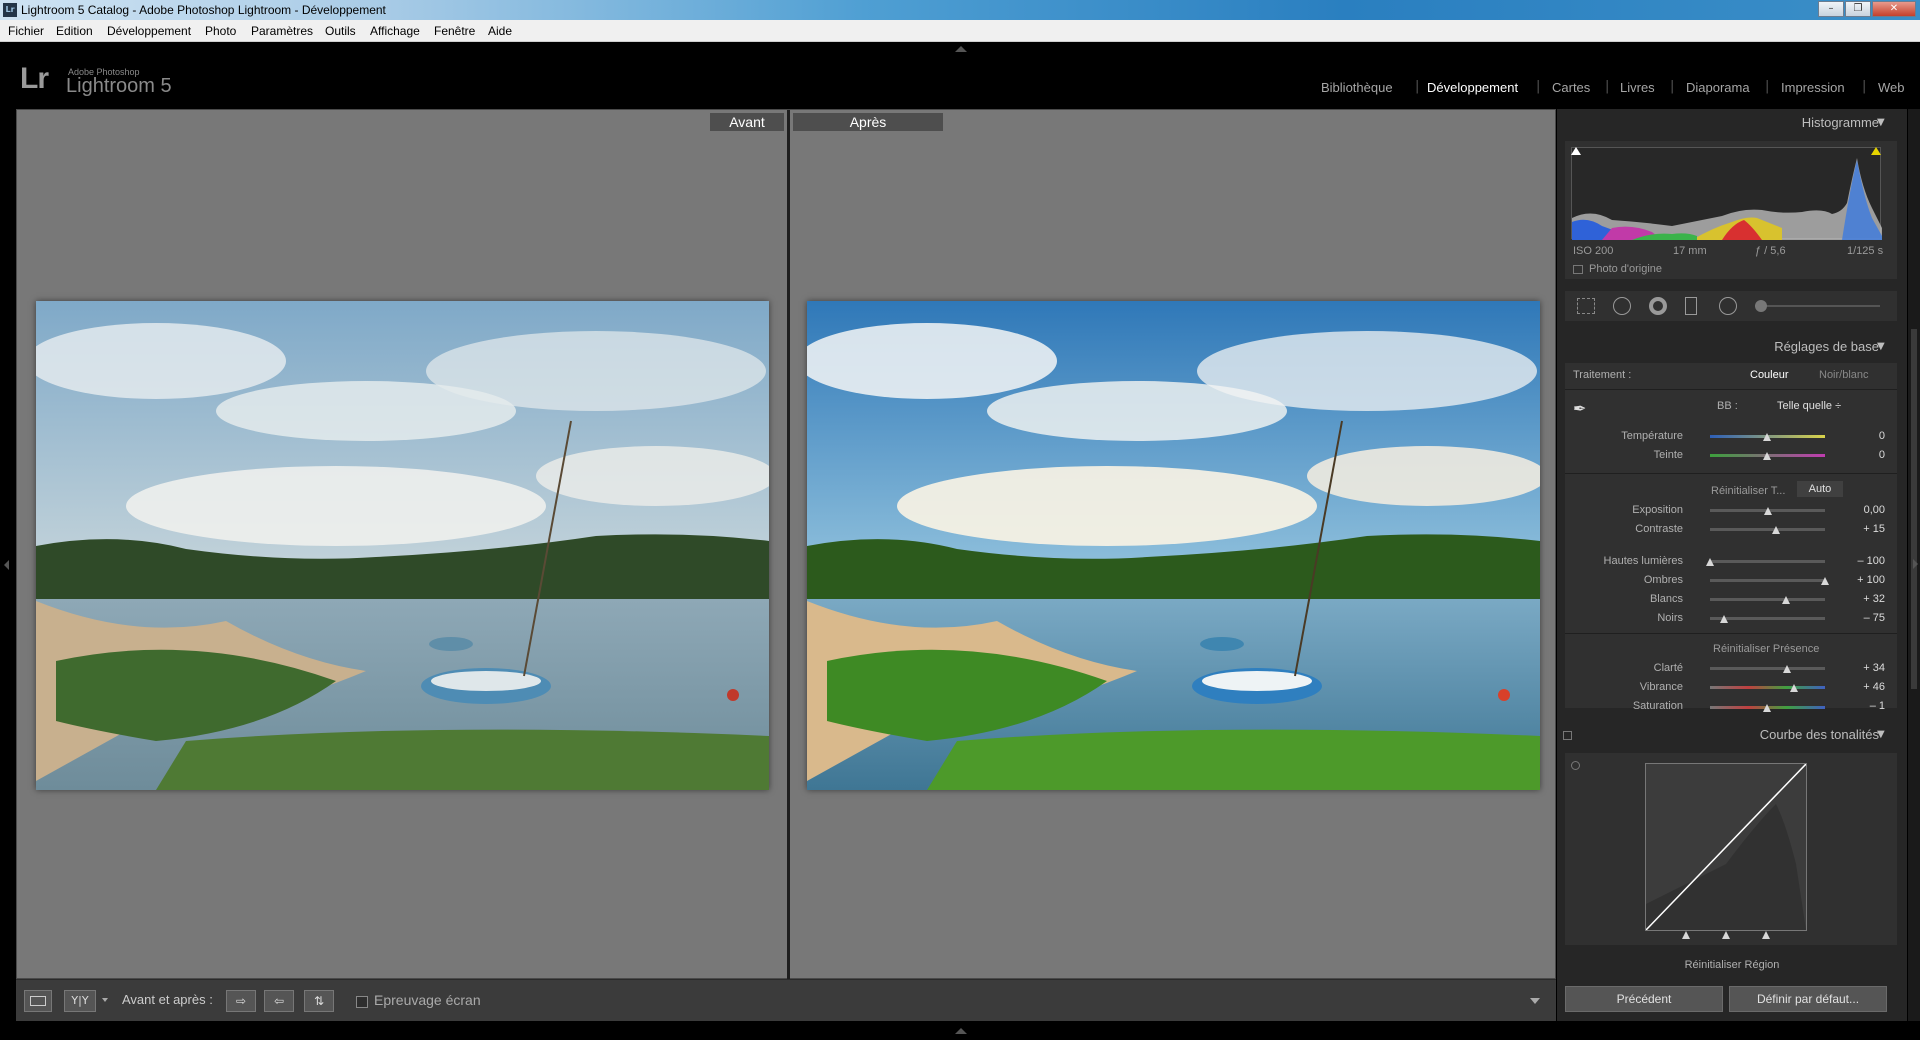  Describe the element at coordinates (1726, 847) in the screenshot. I see `tone-curve-graph` at that location.